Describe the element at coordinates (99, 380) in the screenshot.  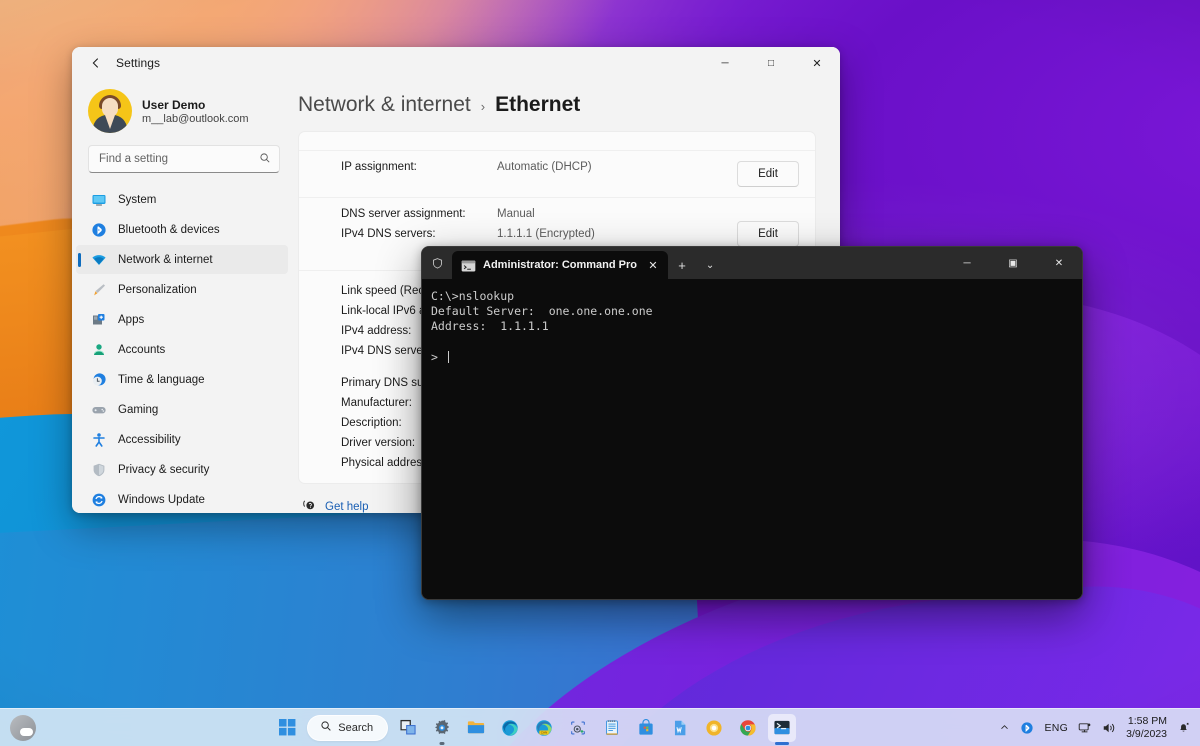
I see `clock-icon` at that location.